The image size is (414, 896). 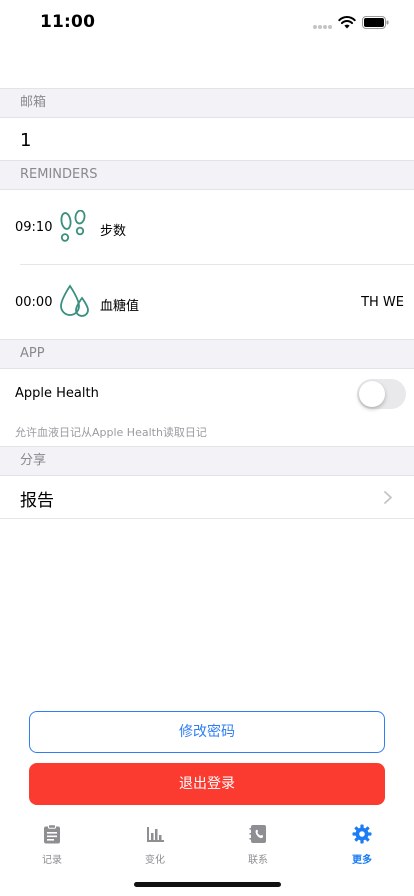 What do you see at coordinates (74, 300) in the screenshot?
I see `blood-drop-icon` at bounding box center [74, 300].